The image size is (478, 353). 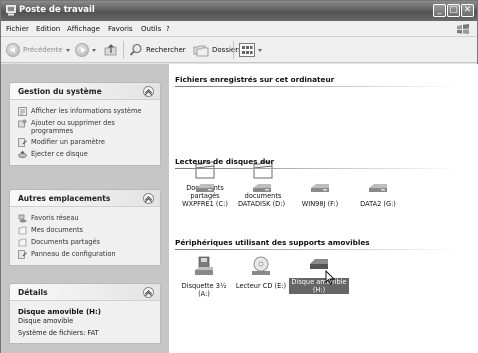 I want to click on up-folder-button, so click(x=111, y=50).